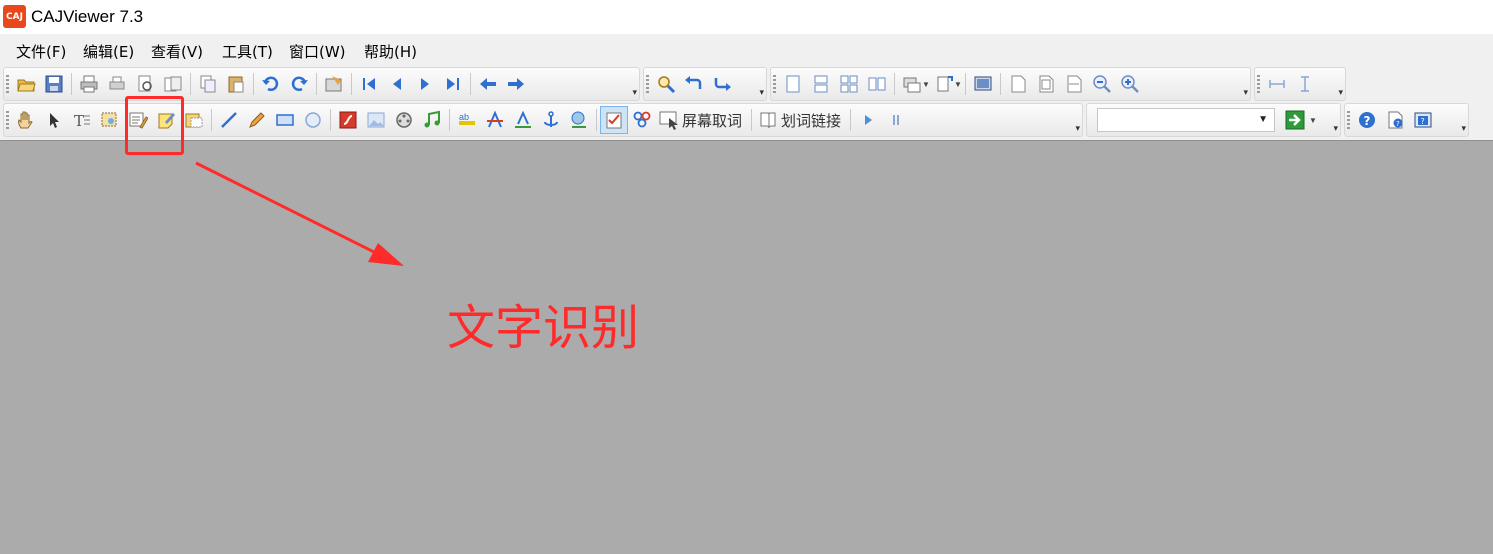  I want to click on zoom-out-icon, so click(1102, 84).